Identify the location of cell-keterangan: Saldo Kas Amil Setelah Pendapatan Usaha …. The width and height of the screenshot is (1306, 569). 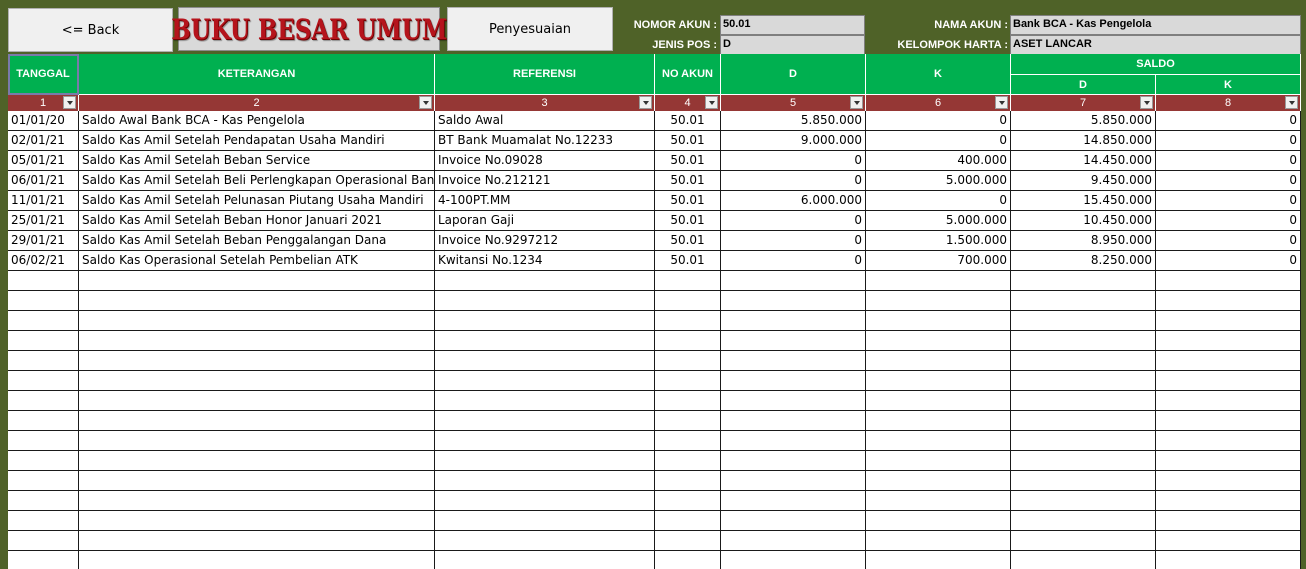
(257, 140).